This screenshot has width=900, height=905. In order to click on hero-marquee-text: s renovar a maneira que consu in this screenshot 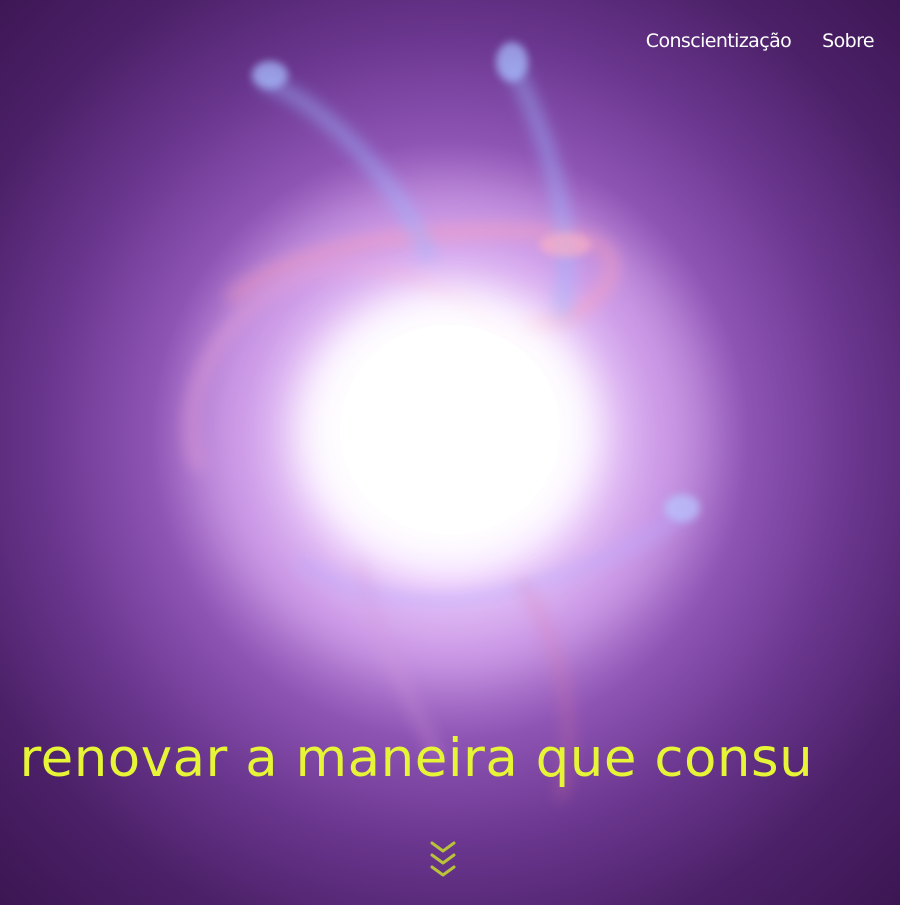, I will do `click(407, 758)`.